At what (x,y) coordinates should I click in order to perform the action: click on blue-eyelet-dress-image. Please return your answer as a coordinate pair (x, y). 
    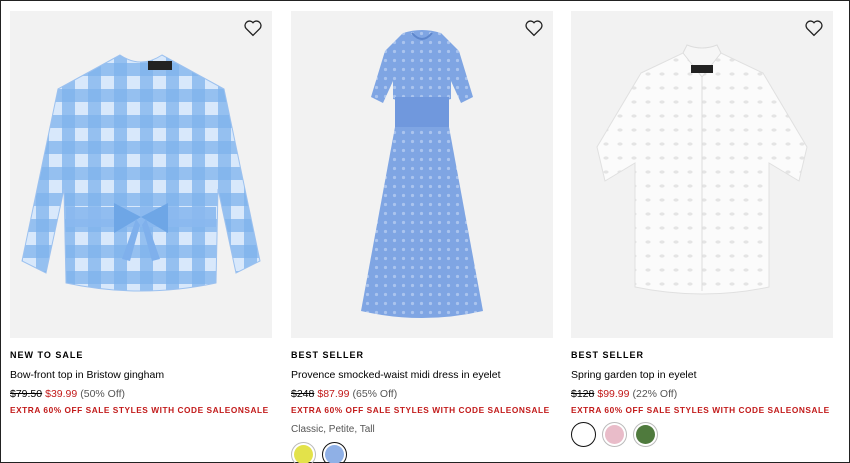
    Looking at the image, I should click on (422, 174).